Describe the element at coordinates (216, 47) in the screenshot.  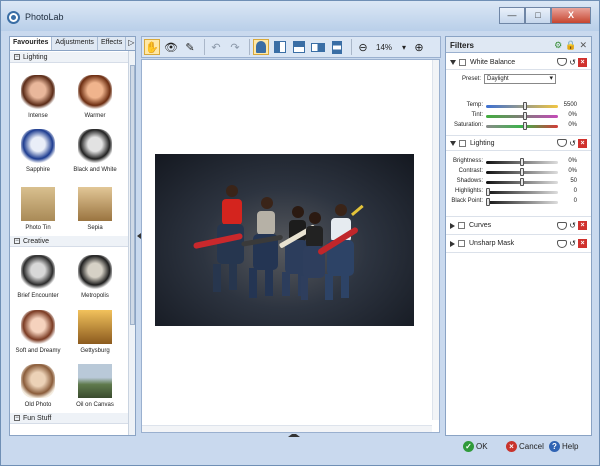
I see `undo-icon: ↶` at that location.